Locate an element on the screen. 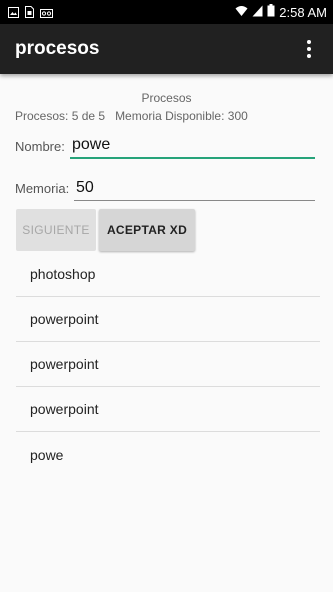 The image size is (333, 592). status-left-icons is located at coordinates (30, 12).